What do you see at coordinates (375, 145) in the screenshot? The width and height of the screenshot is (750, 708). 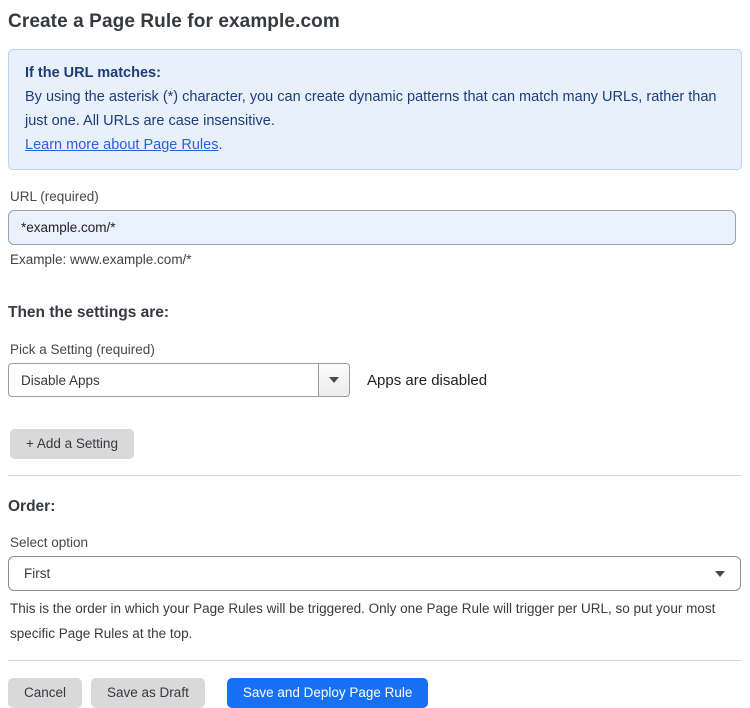 I see `info-box-link-line: Learn more about Page Rules.` at bounding box center [375, 145].